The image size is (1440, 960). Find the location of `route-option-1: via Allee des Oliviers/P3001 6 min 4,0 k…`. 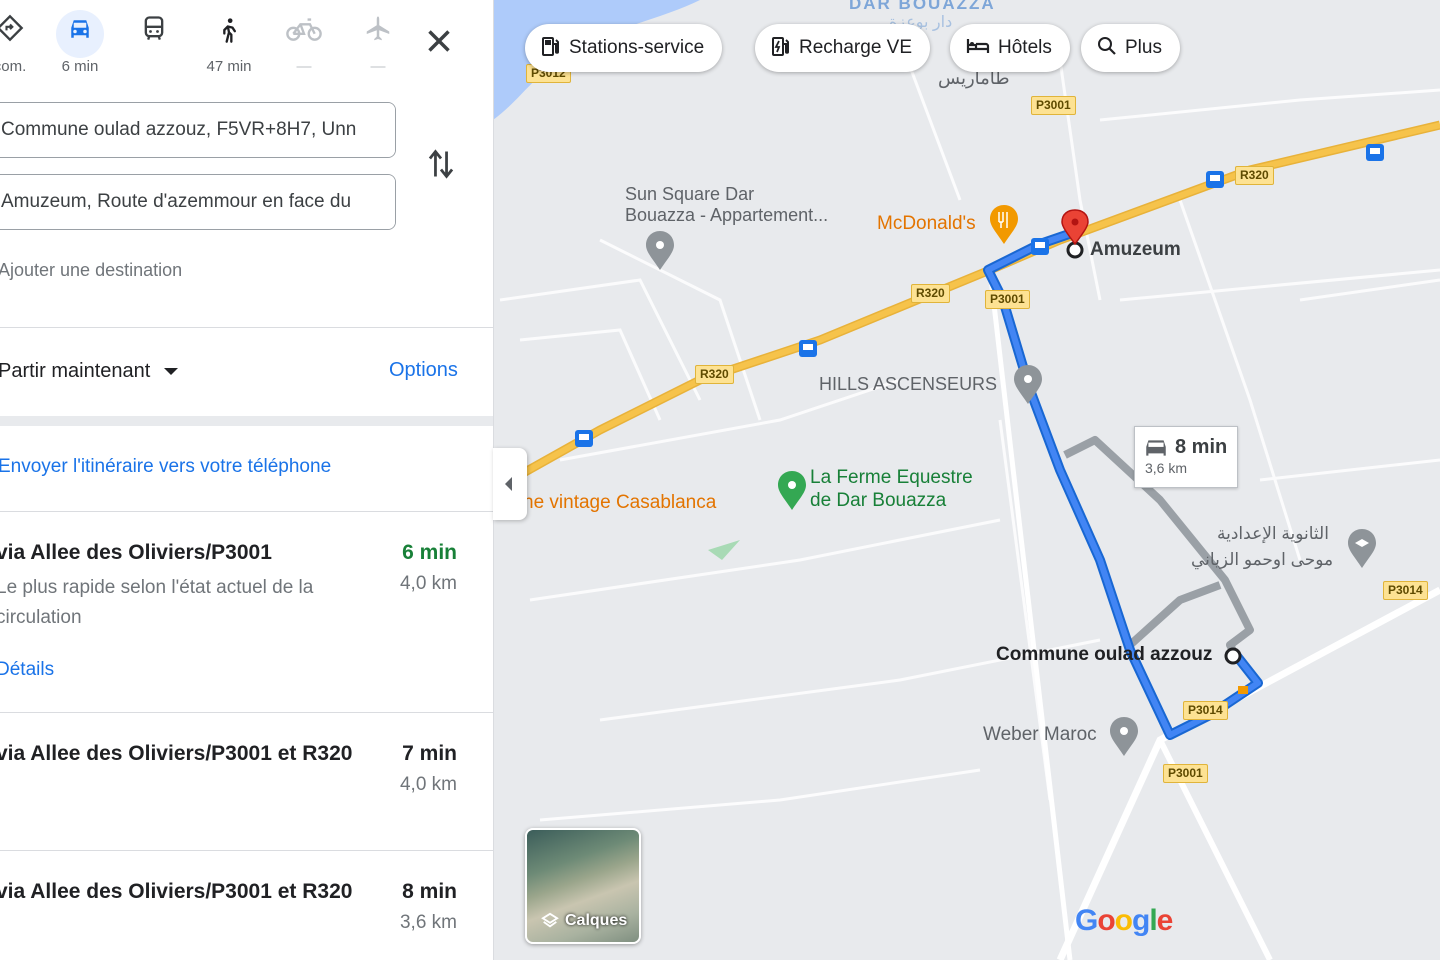

route-option-1: via Allee des Oliviers/P3001 6 min 4,0 k… is located at coordinates (246, 620).